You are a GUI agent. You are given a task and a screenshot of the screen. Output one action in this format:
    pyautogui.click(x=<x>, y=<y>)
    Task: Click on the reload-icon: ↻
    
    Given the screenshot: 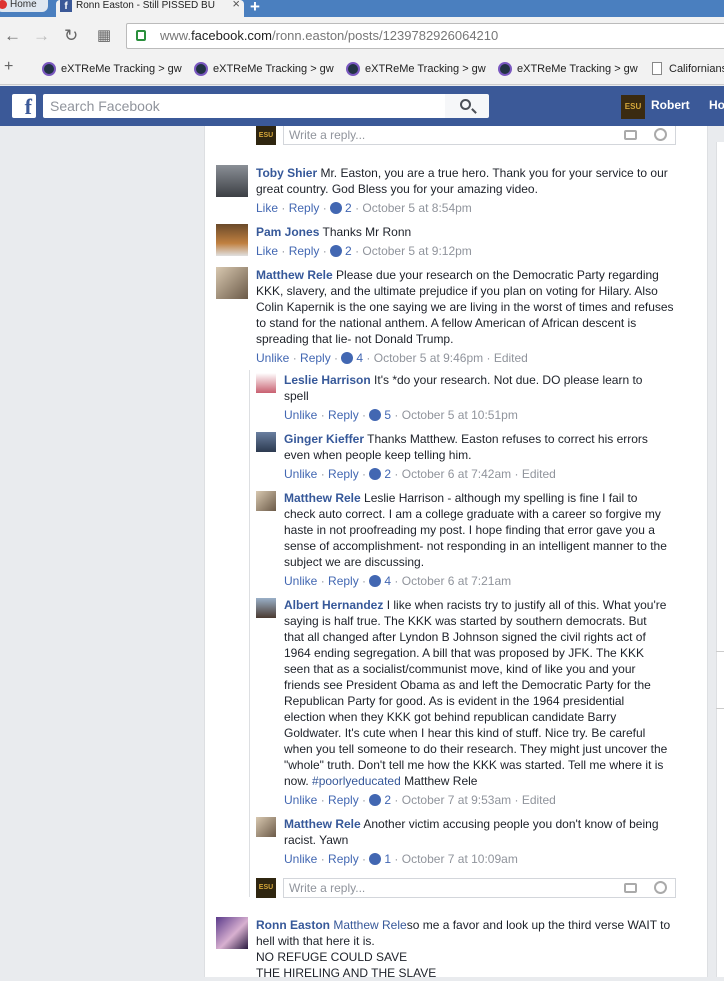 What is the action you would take?
    pyautogui.click(x=71, y=36)
    